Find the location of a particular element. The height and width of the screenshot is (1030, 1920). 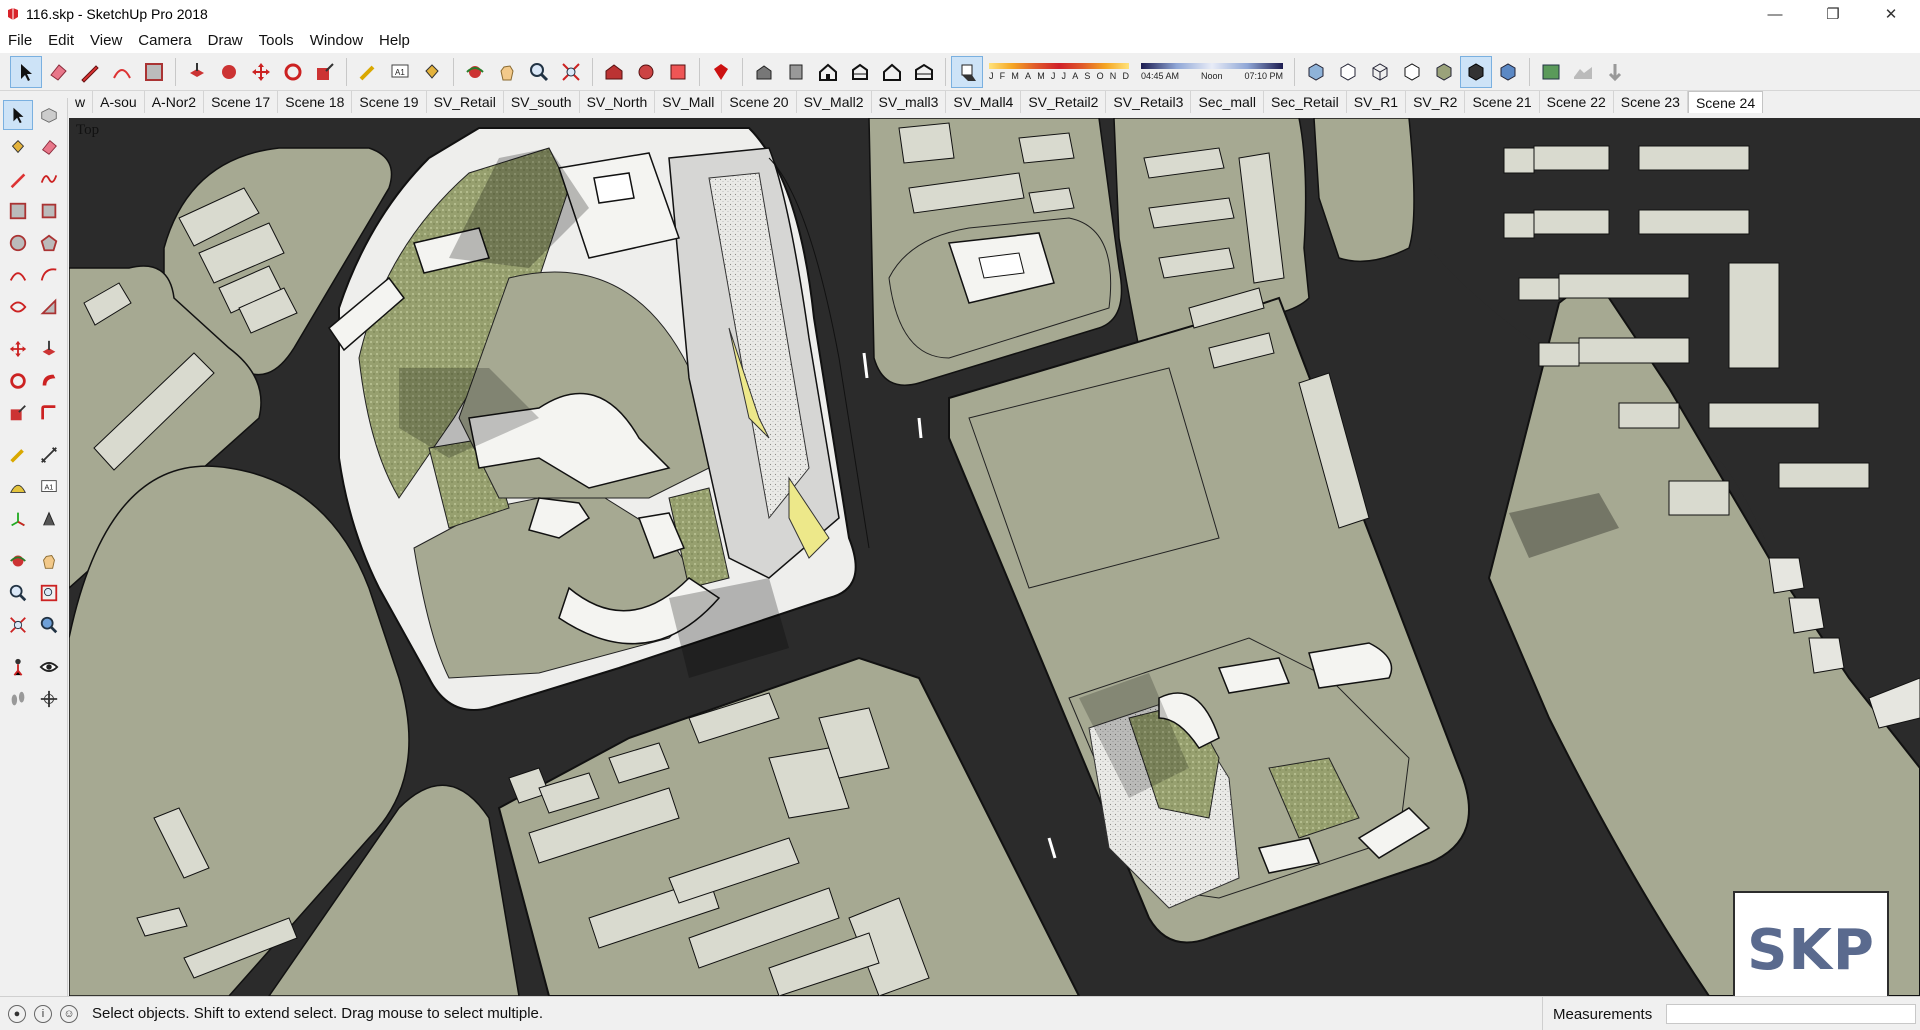

arc-tool is located at coordinates (18, 275).